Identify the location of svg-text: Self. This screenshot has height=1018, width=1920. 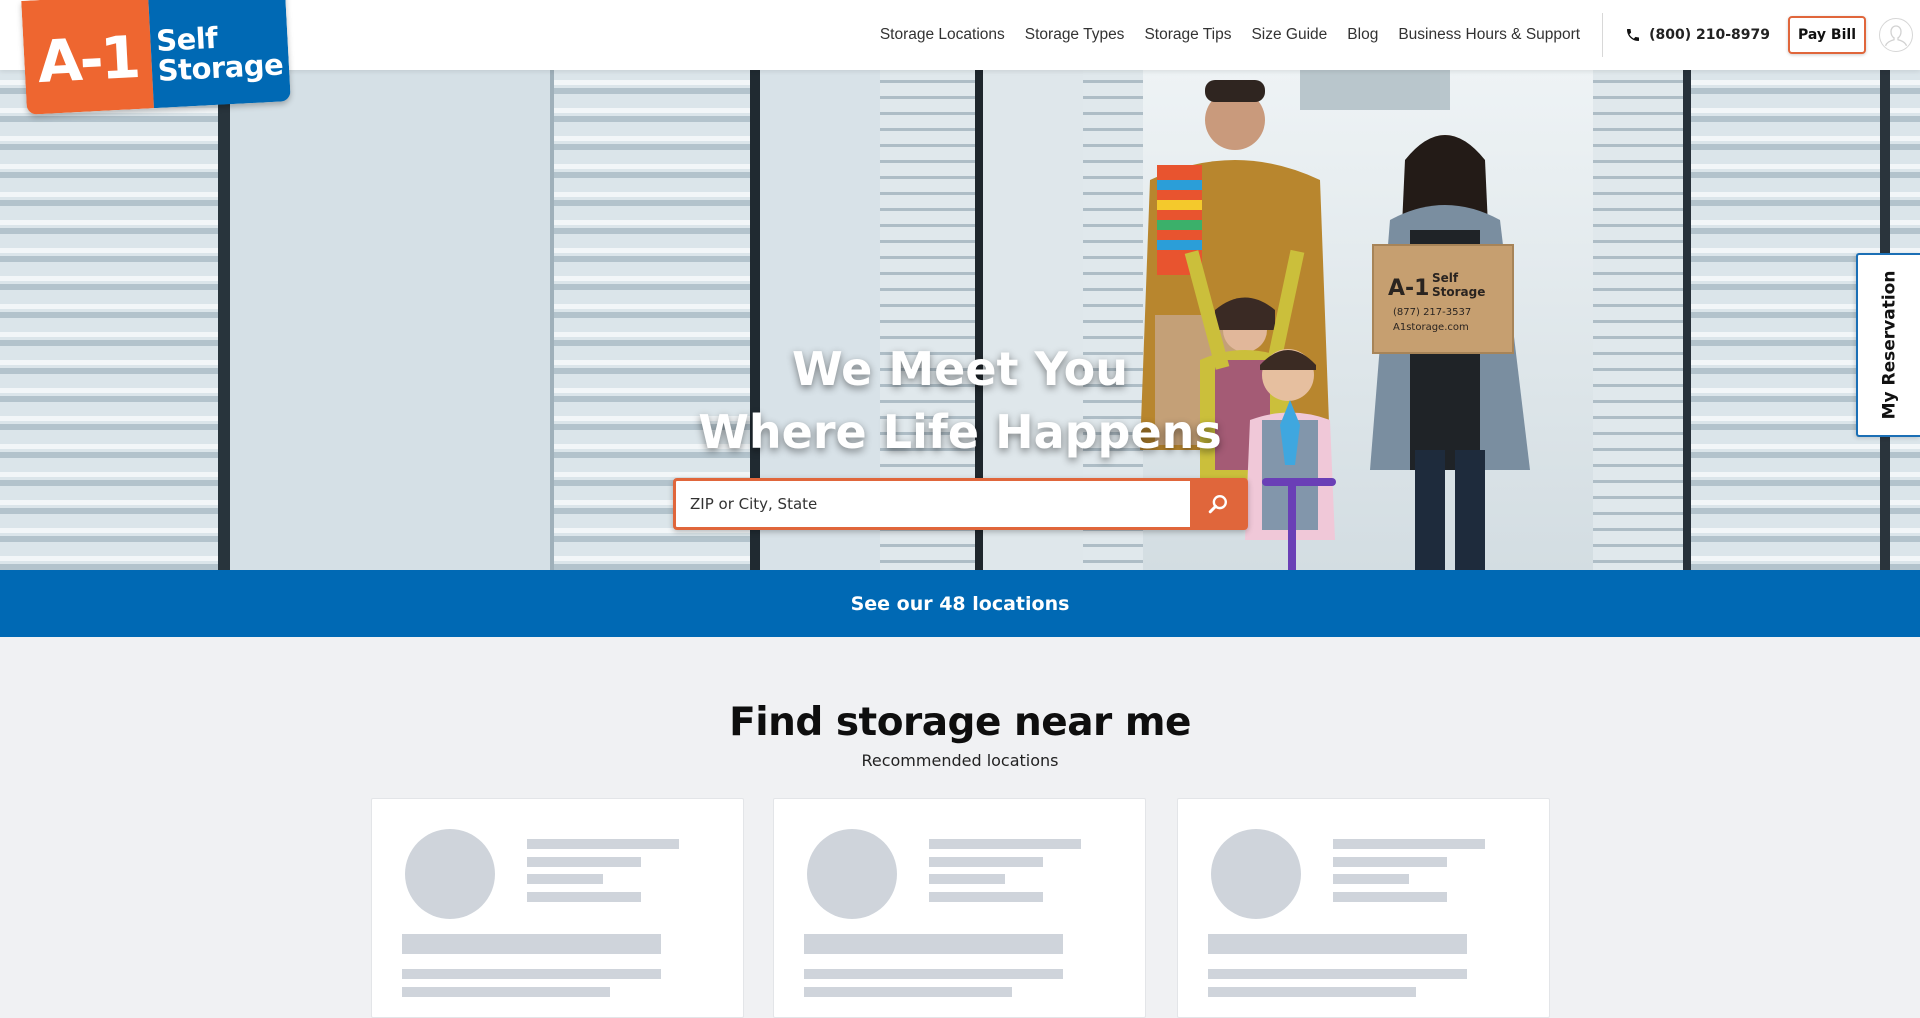
(1445, 278).